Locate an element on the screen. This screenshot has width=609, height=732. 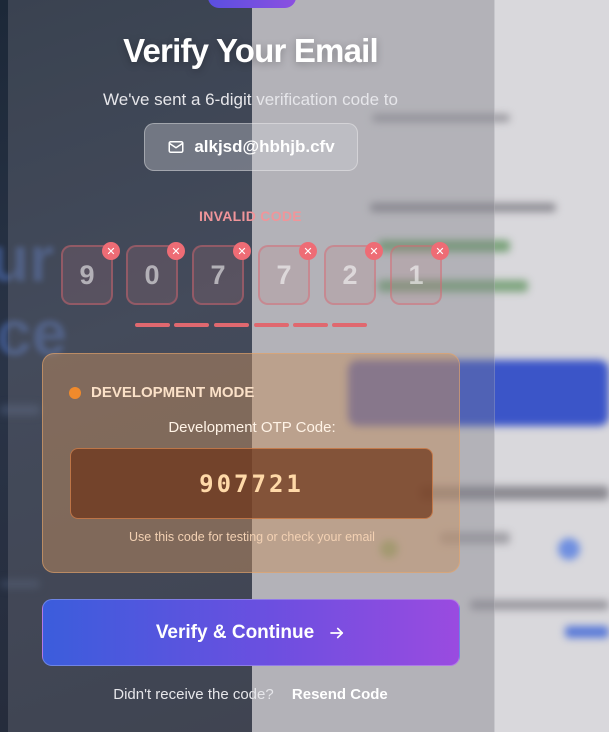
otp-digit-input: 9 ✕ is located at coordinates (90, 273).